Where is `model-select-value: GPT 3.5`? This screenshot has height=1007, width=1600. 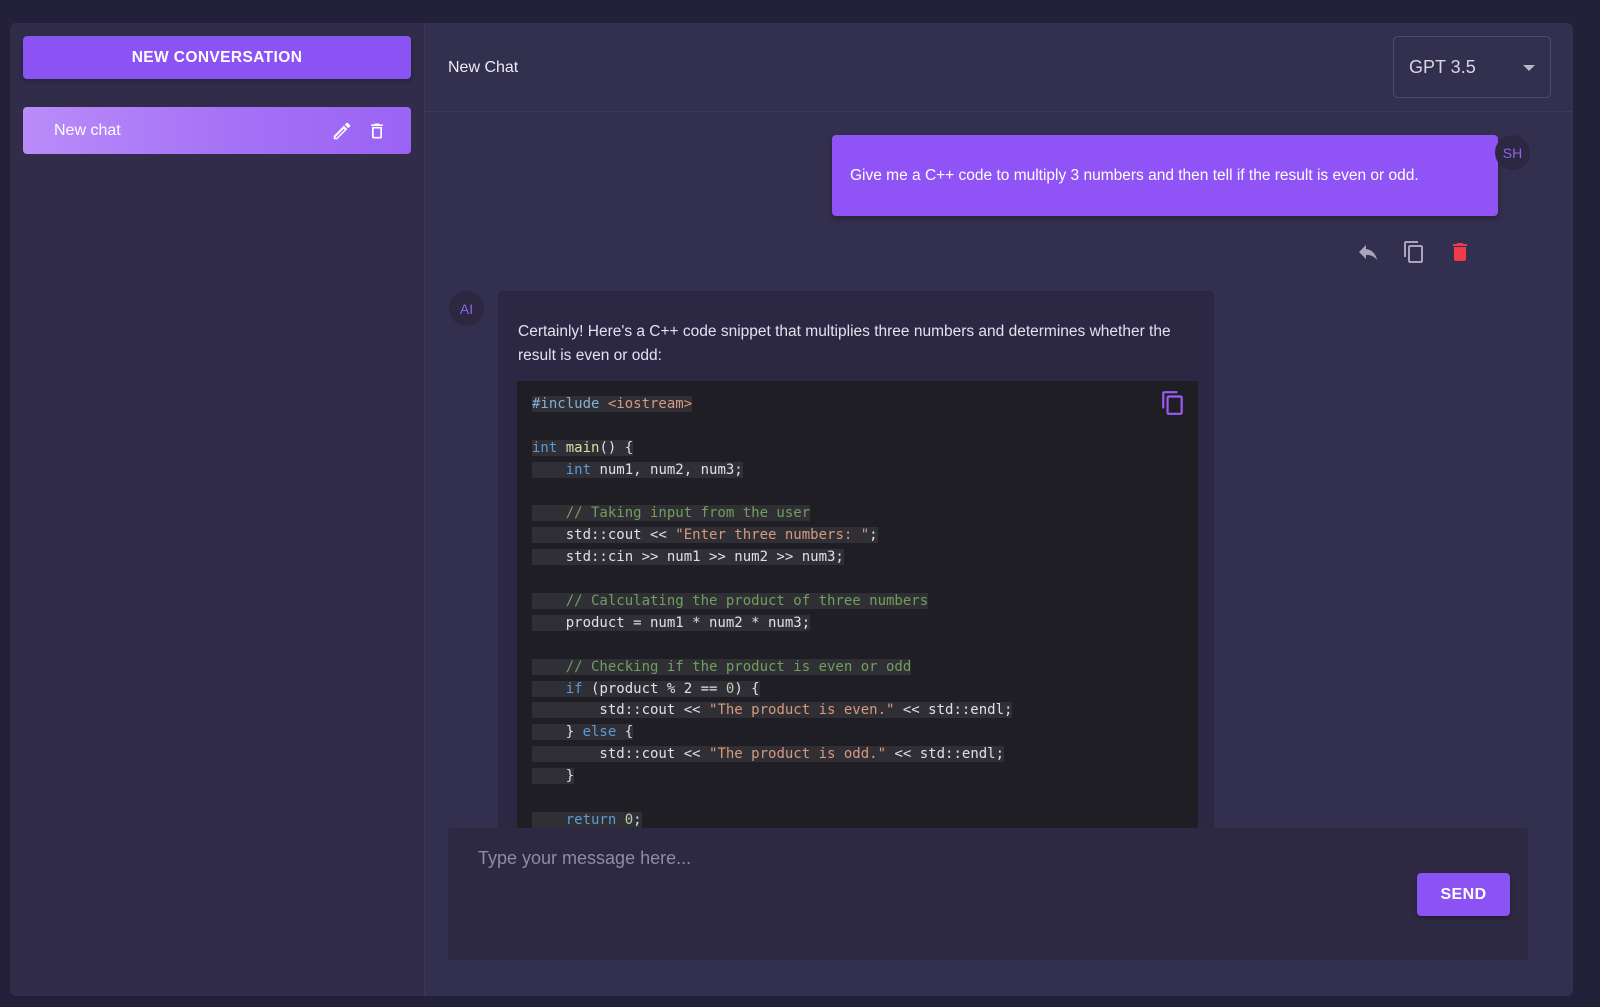 model-select-value: GPT 3.5 is located at coordinates (1442, 67).